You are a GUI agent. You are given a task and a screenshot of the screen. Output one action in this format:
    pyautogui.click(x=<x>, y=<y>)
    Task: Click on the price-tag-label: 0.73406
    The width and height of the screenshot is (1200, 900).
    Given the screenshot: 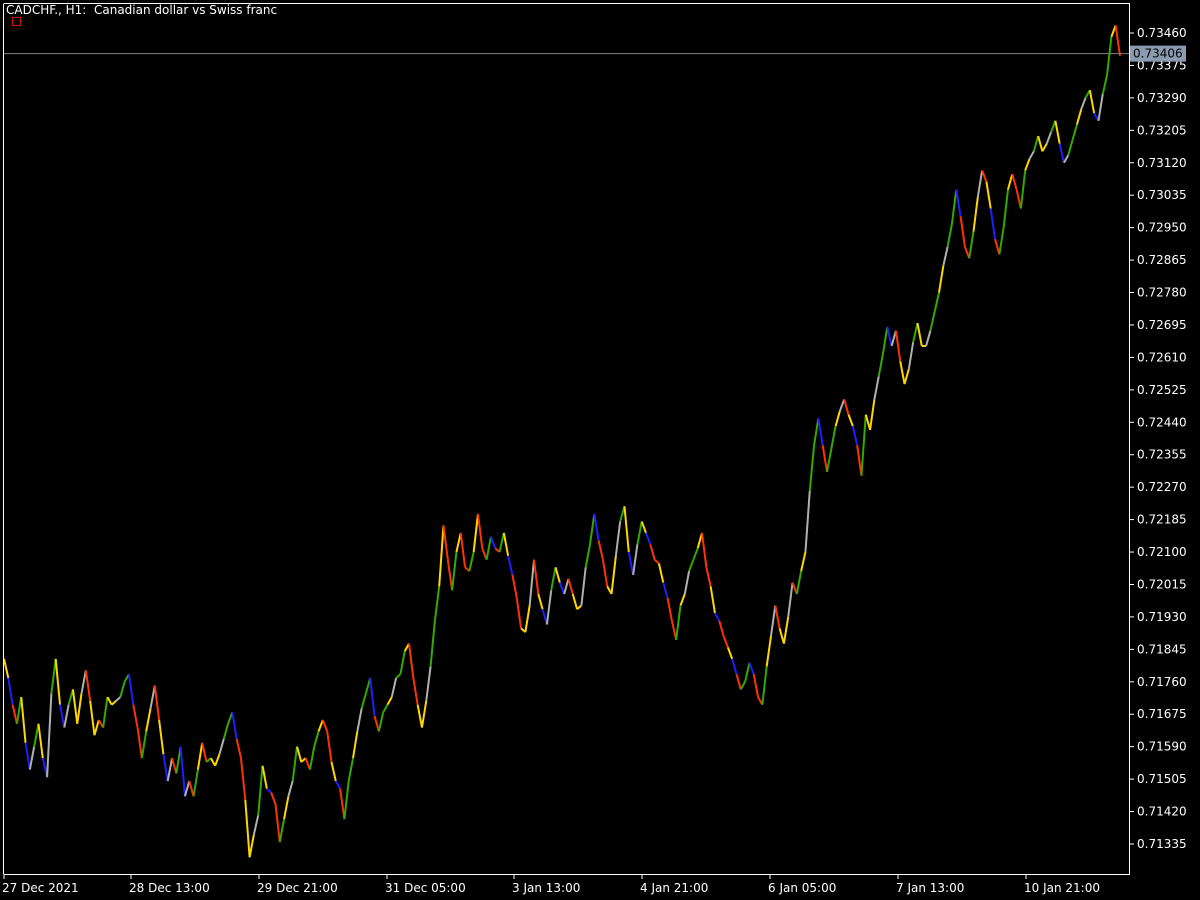 What is the action you would take?
    pyautogui.click(x=1158, y=54)
    